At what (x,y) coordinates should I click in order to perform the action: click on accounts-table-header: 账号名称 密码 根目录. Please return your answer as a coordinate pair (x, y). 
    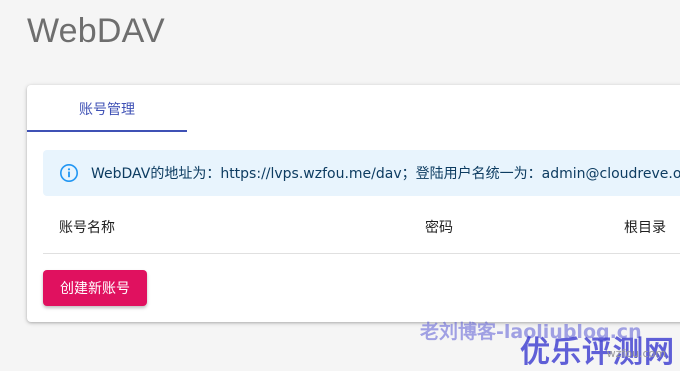
    Looking at the image, I should click on (361, 228).